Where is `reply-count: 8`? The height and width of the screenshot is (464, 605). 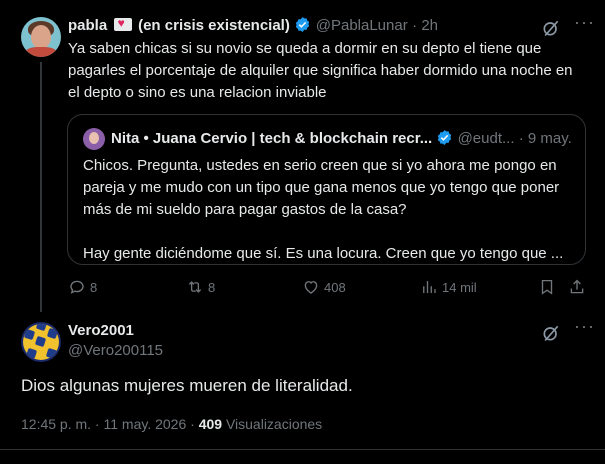
reply-count: 8 is located at coordinates (94, 287).